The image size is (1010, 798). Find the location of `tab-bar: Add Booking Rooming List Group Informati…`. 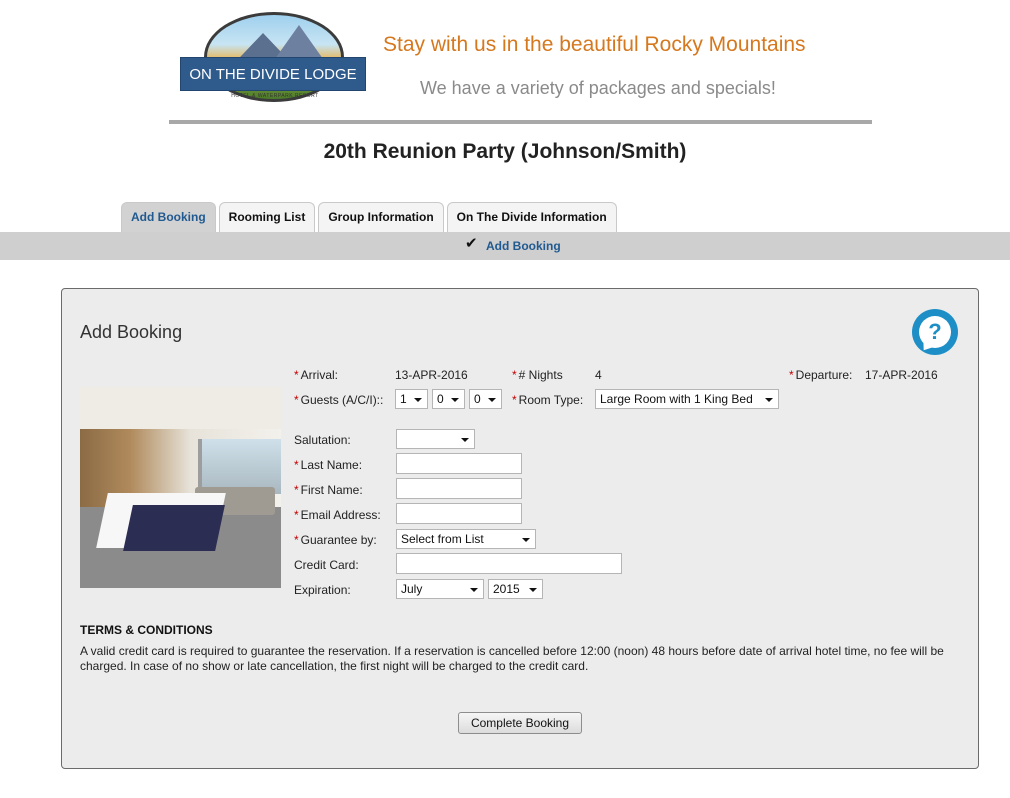

tab-bar: Add Booking Rooming List Group Informati… is located at coordinates (369, 217).